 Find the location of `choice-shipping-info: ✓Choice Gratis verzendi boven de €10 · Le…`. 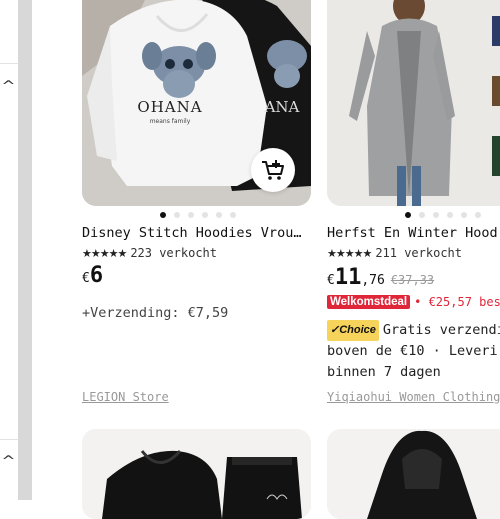

choice-shipping-info: ✓Choice Gratis verzendi boven de €10 · Le… is located at coordinates (413, 351).